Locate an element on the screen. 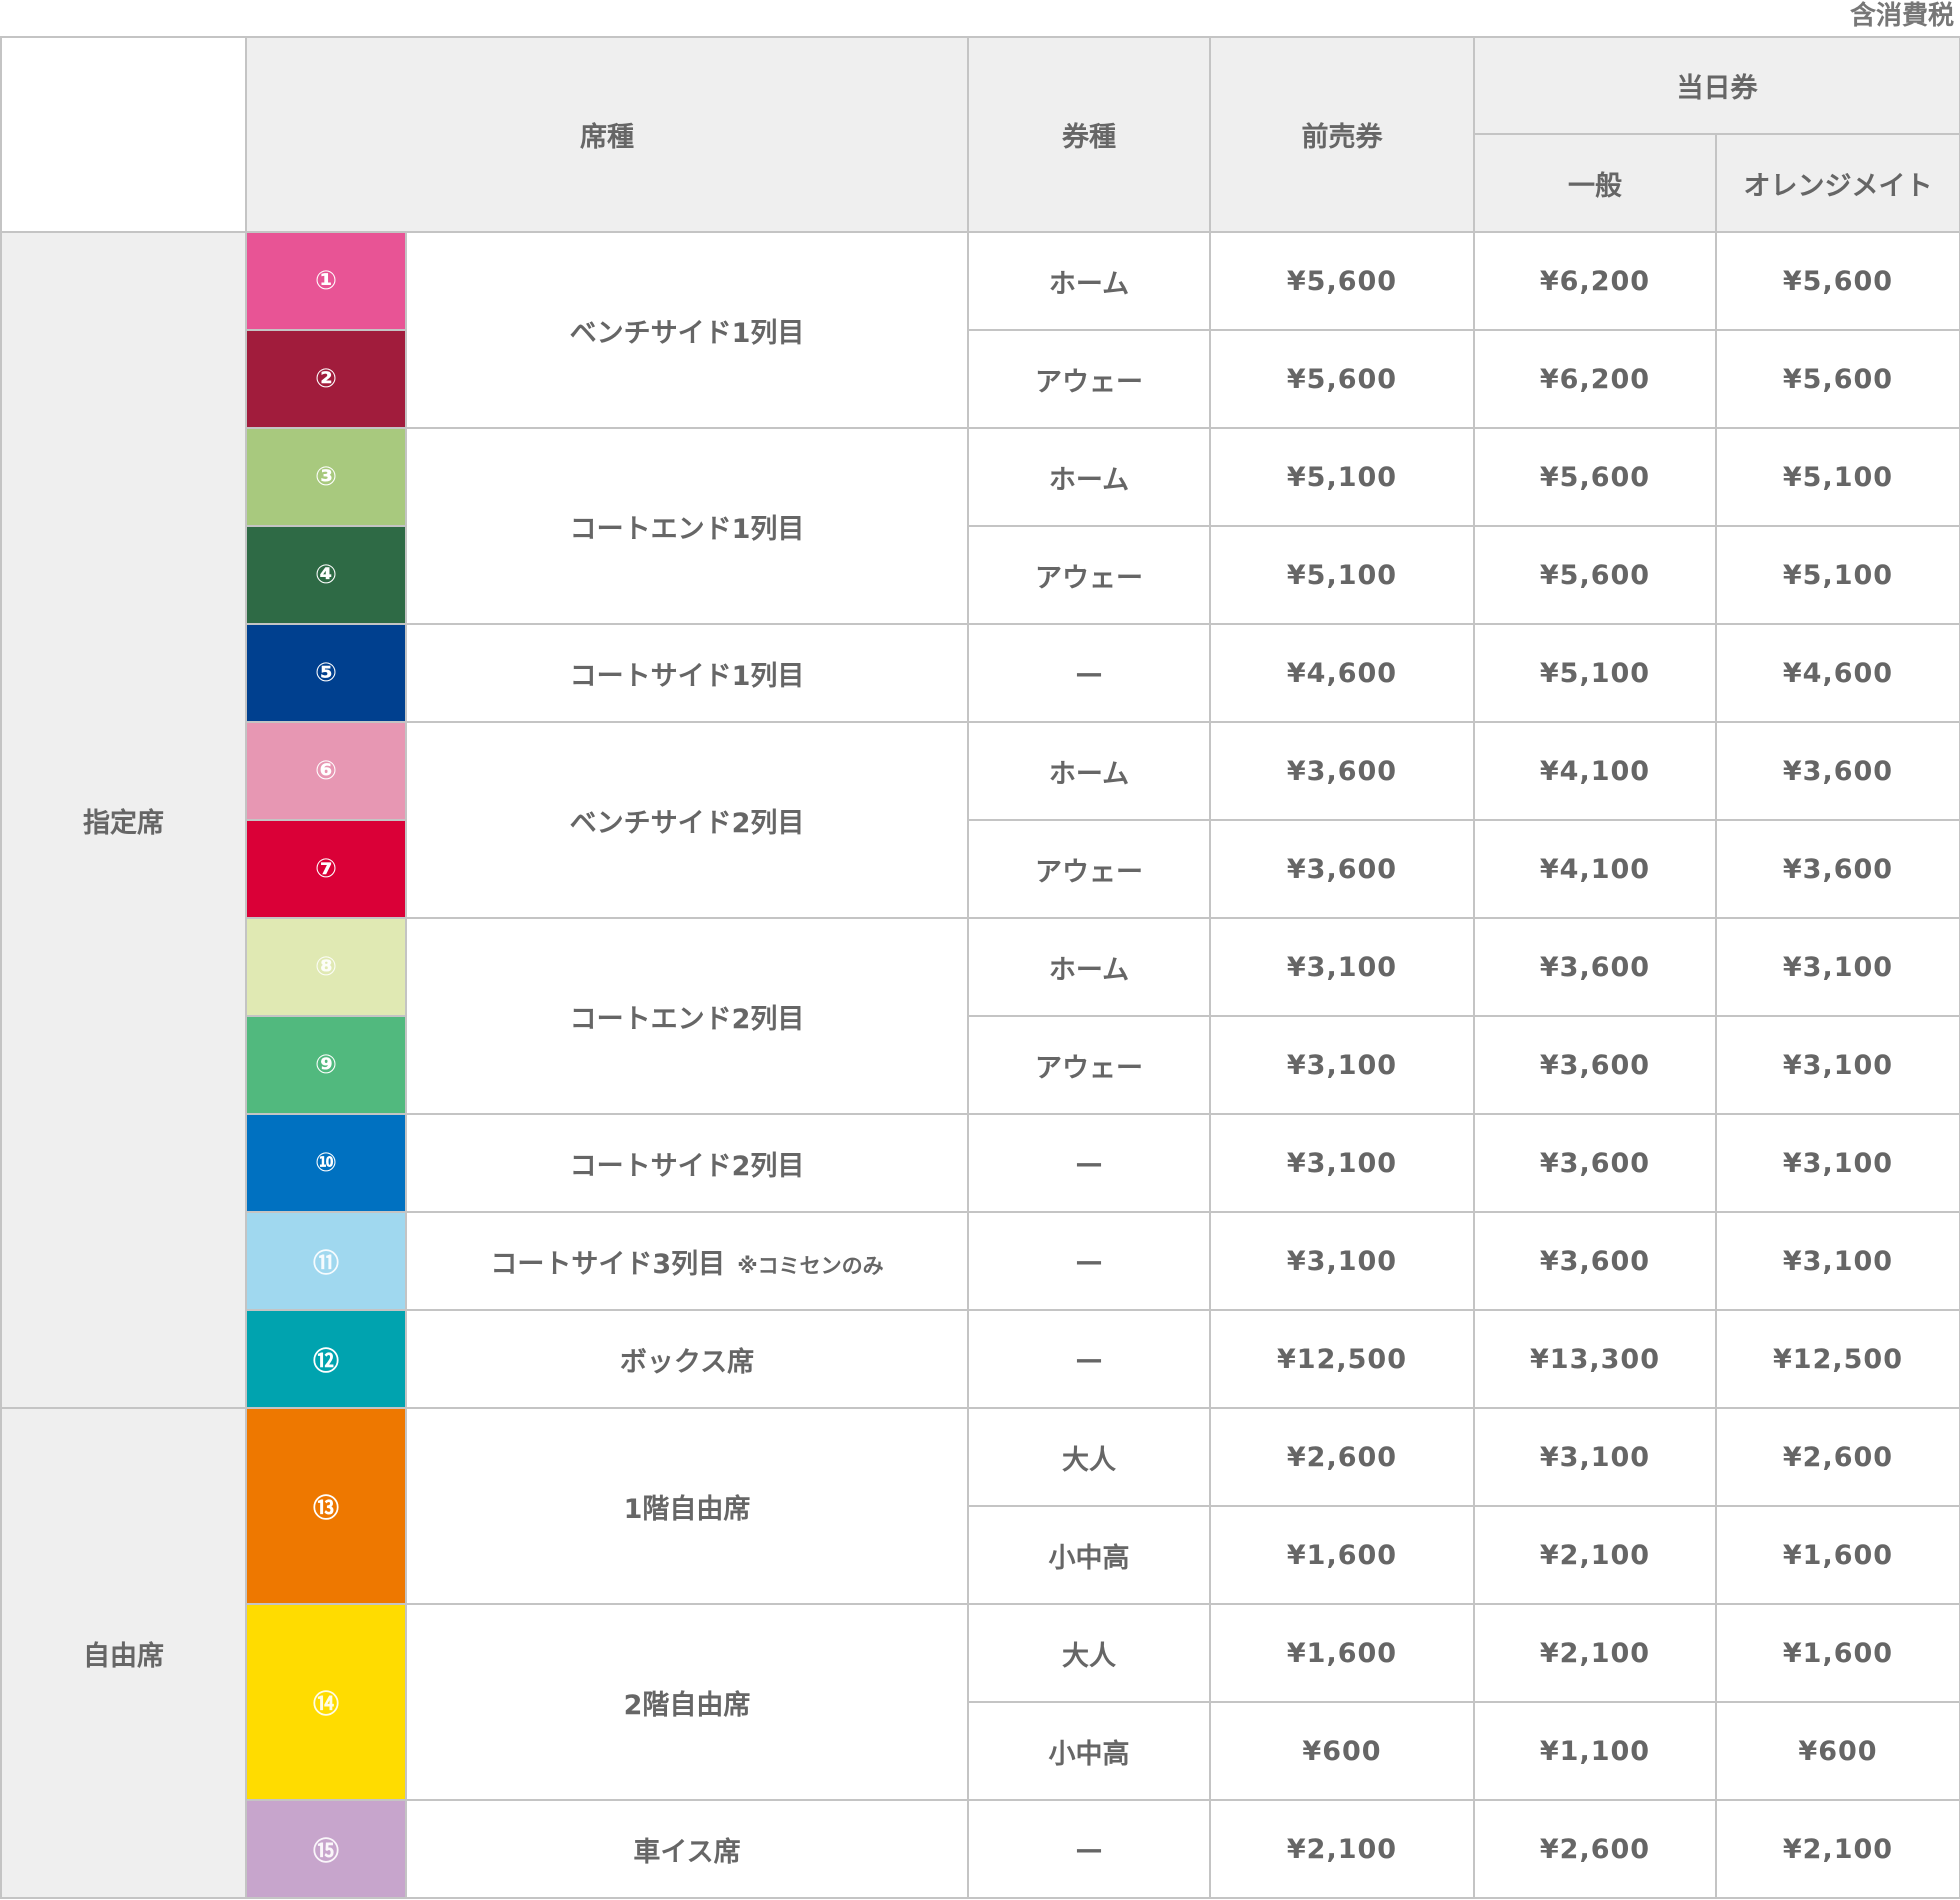 This screenshot has height=1900, width=1960. table-row: ⑭ 2階自由席 大人 ¥1,600 ¥2,100 ¥1,600 is located at coordinates (980, 1702).